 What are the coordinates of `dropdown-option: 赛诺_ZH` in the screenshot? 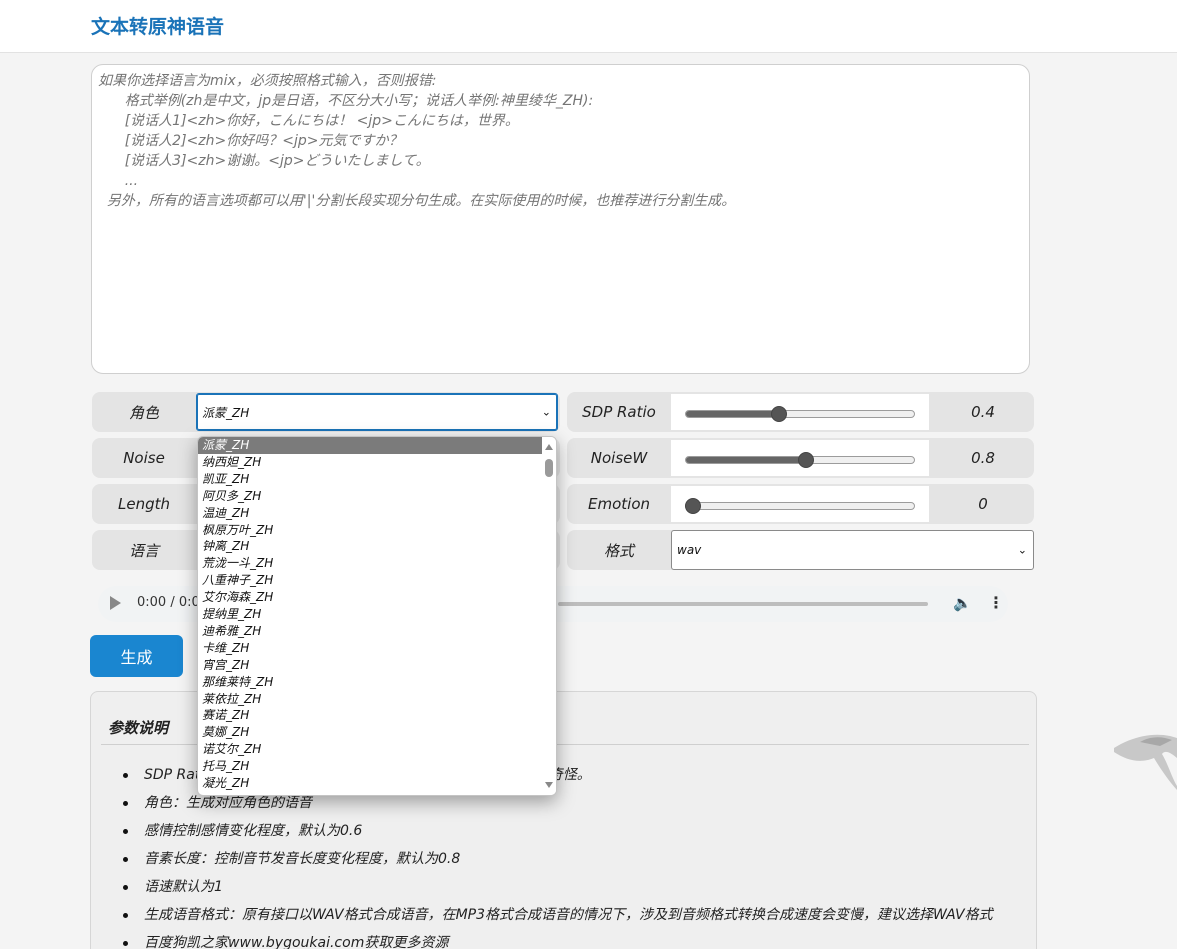 It's located at (370, 715).